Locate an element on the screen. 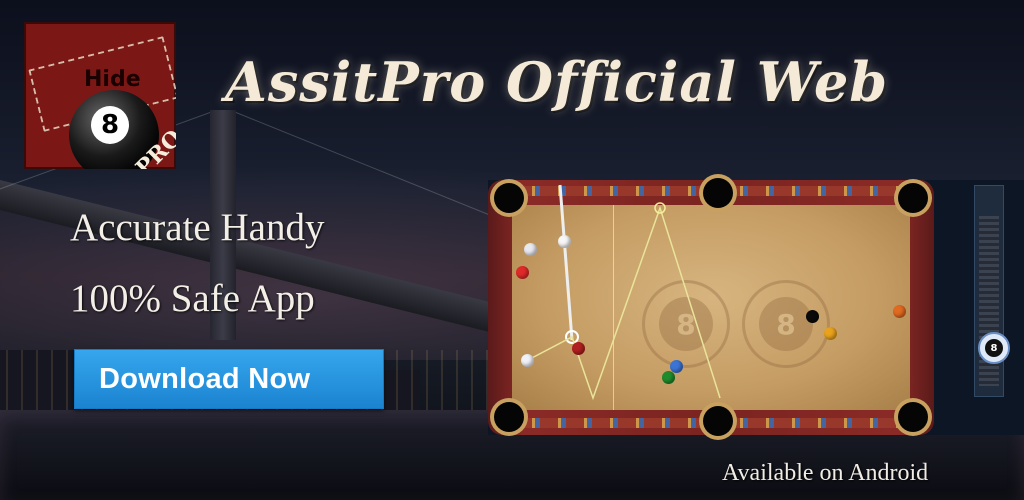 This screenshot has width=1024, height=500. android-availability: Available on Android is located at coordinates (825, 473).